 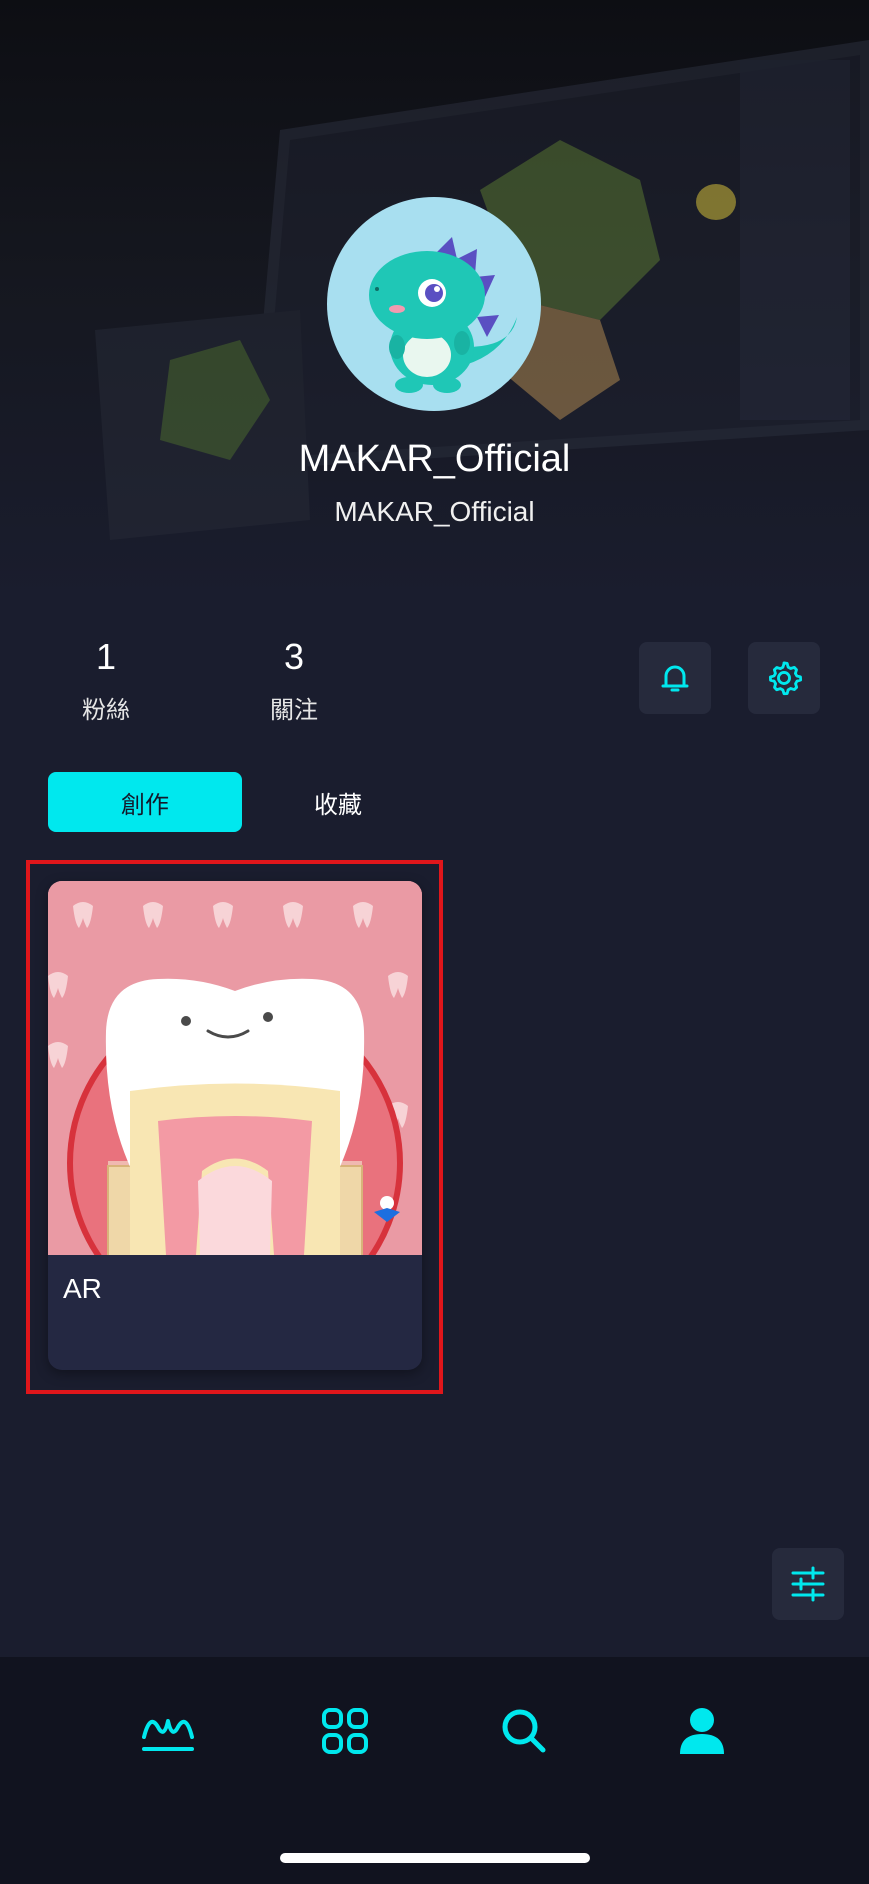 What do you see at coordinates (294, 680) in the screenshot?
I see `following-stat: 3 關注` at bounding box center [294, 680].